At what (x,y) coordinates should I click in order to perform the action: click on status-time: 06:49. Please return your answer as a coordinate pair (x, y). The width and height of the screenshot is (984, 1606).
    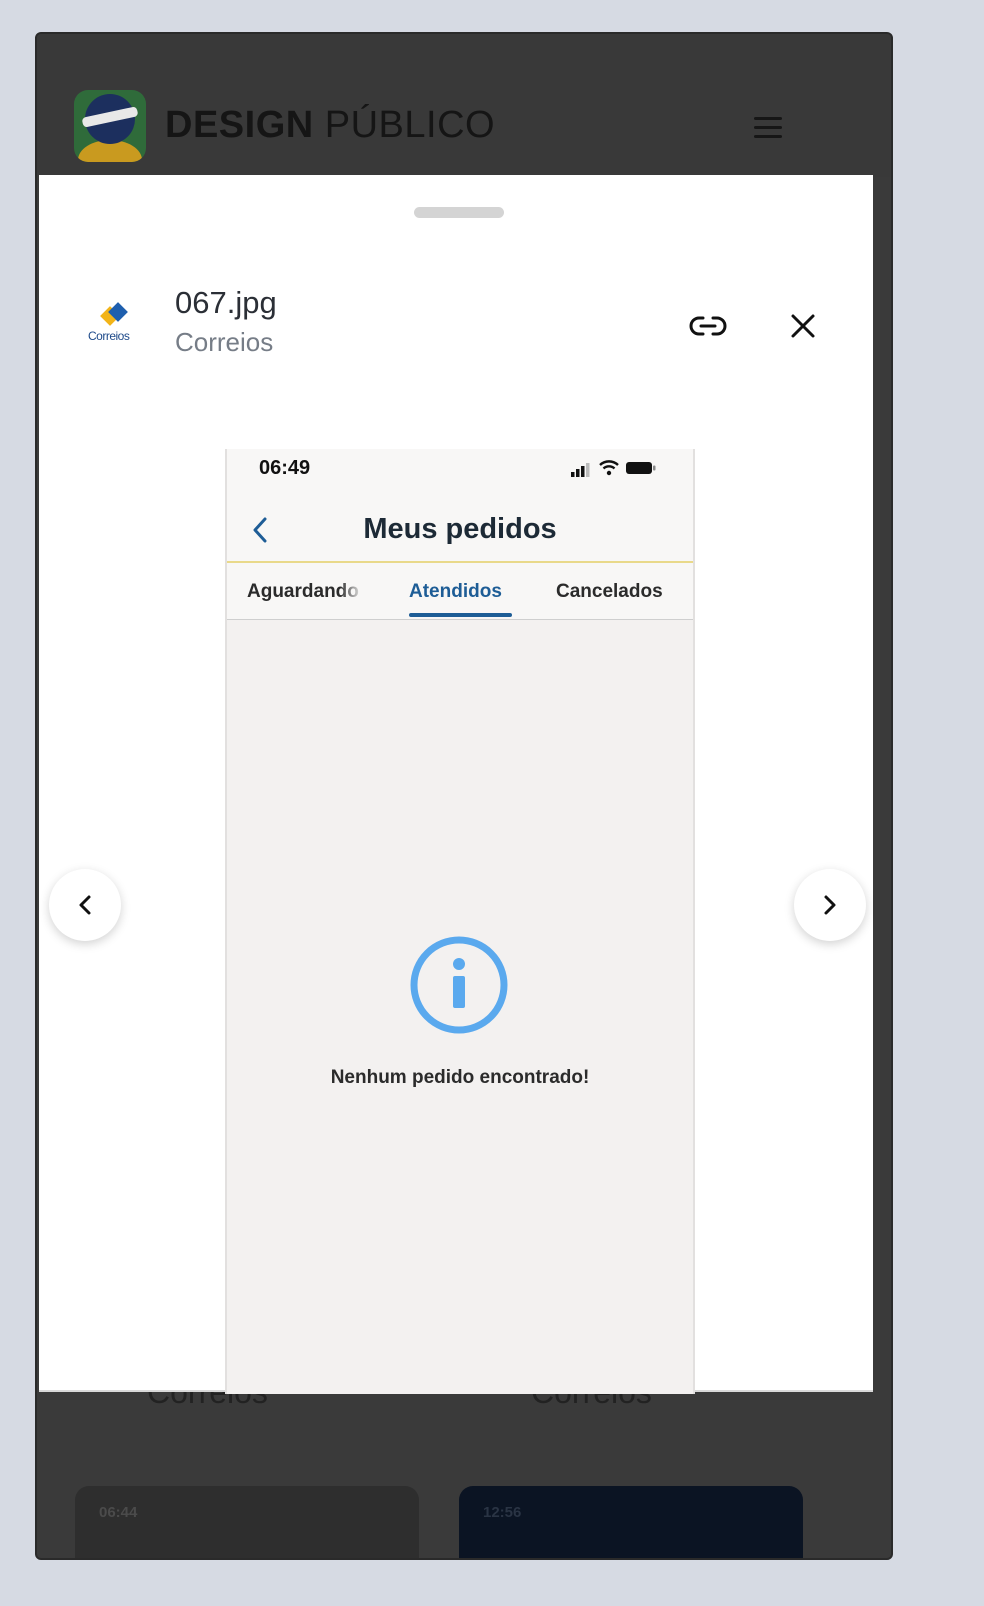
    Looking at the image, I should click on (285, 468).